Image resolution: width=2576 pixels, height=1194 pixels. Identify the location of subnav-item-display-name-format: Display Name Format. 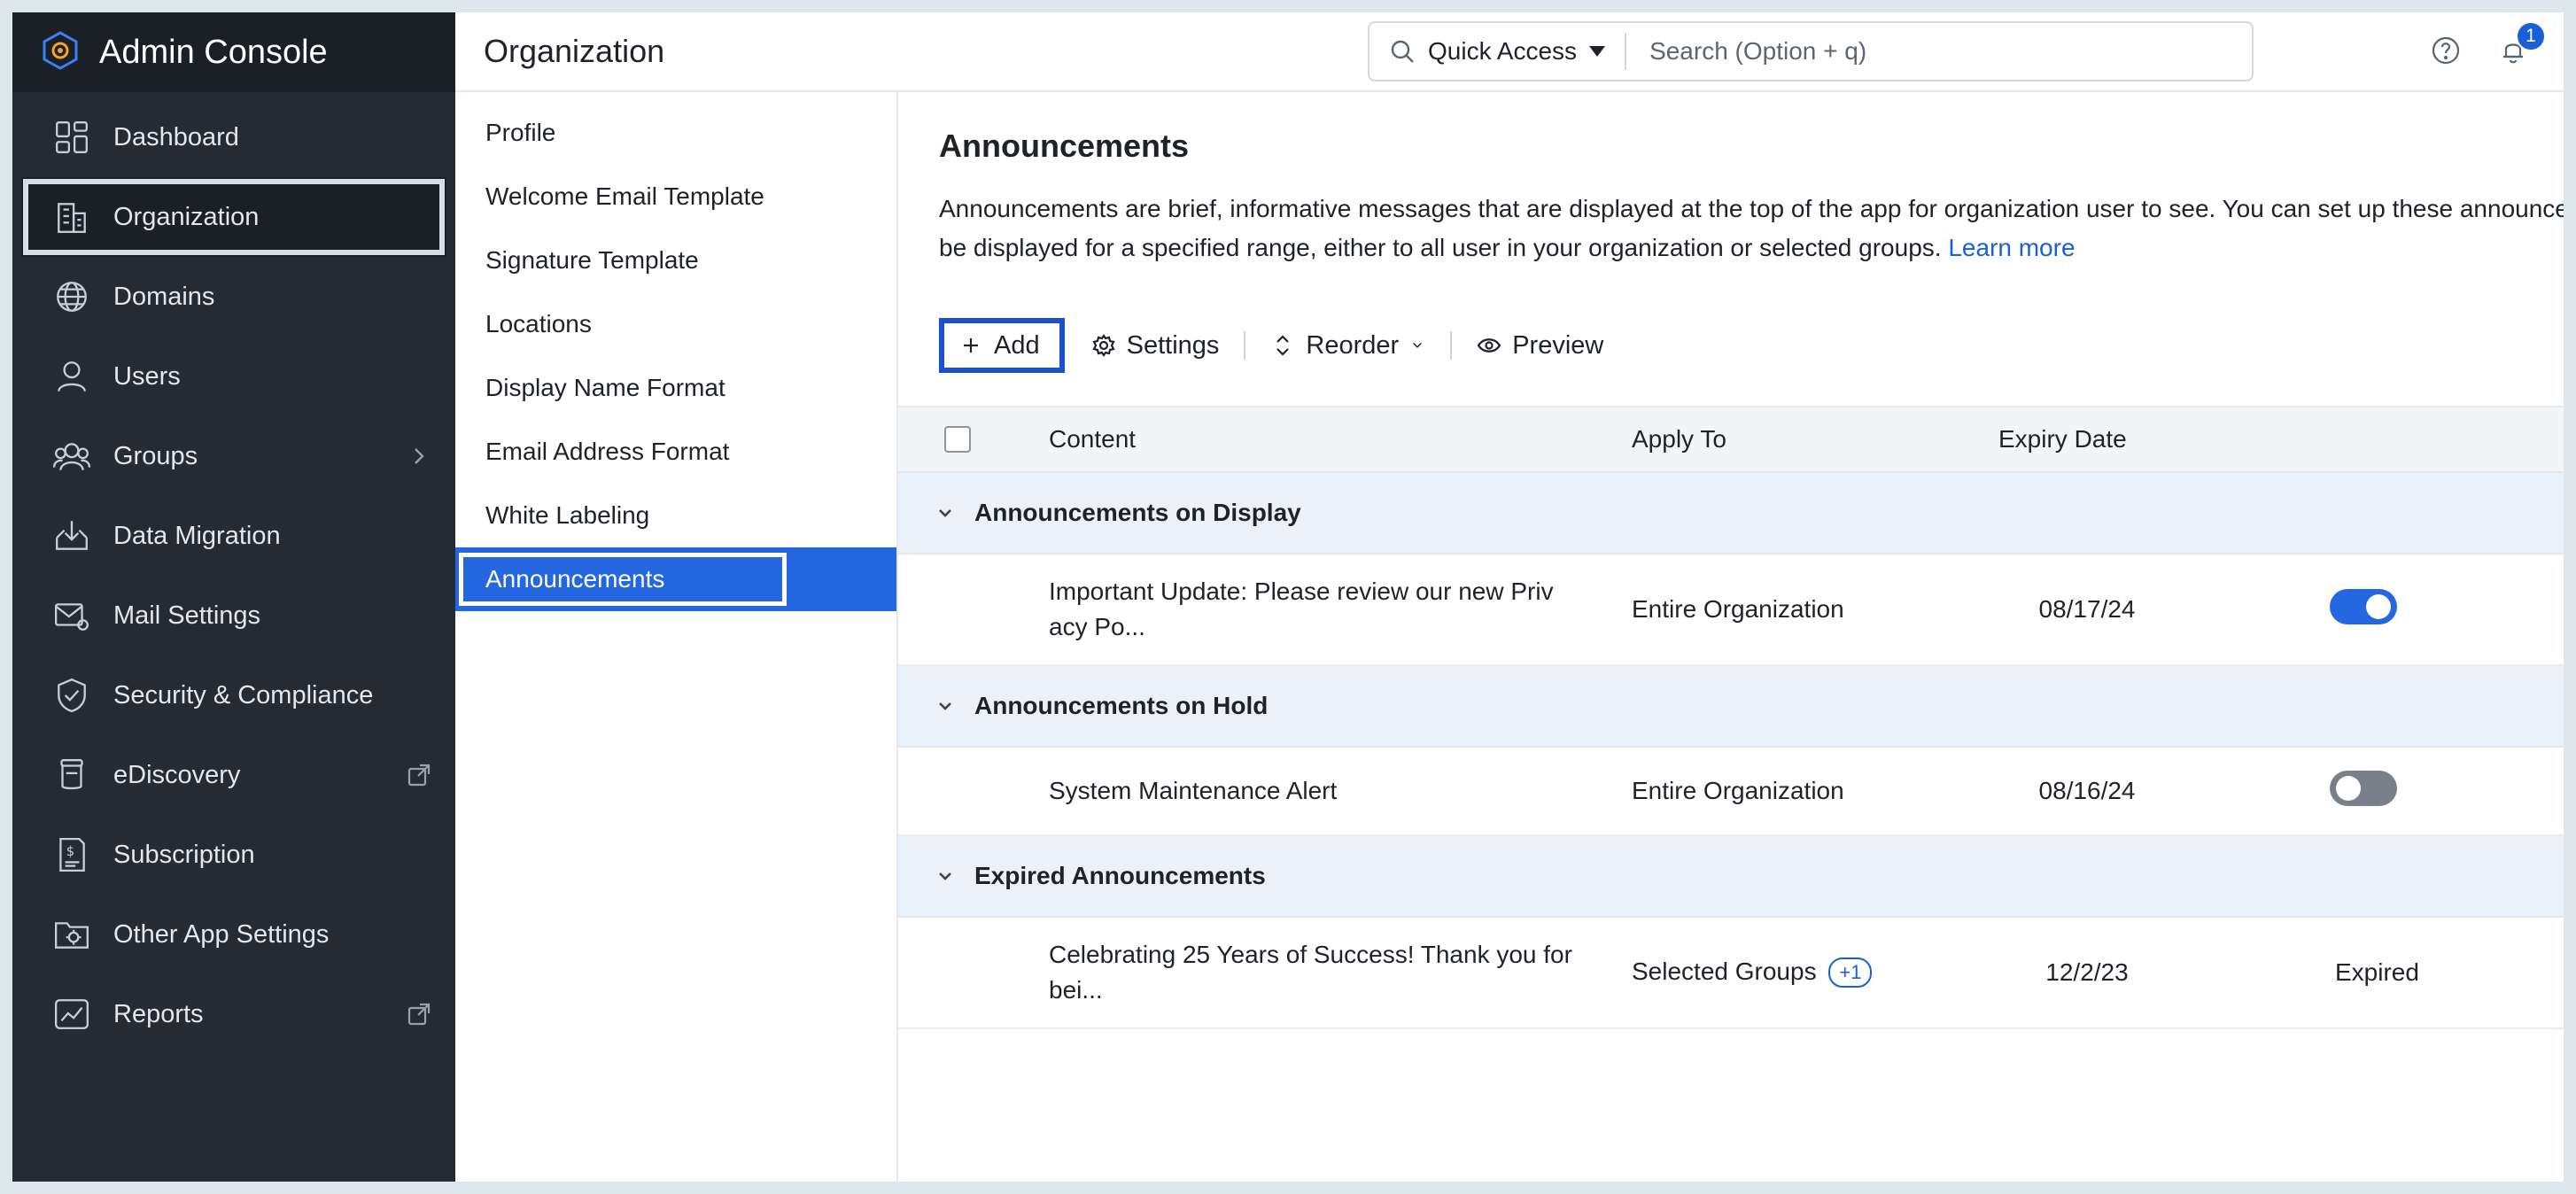
(675, 388).